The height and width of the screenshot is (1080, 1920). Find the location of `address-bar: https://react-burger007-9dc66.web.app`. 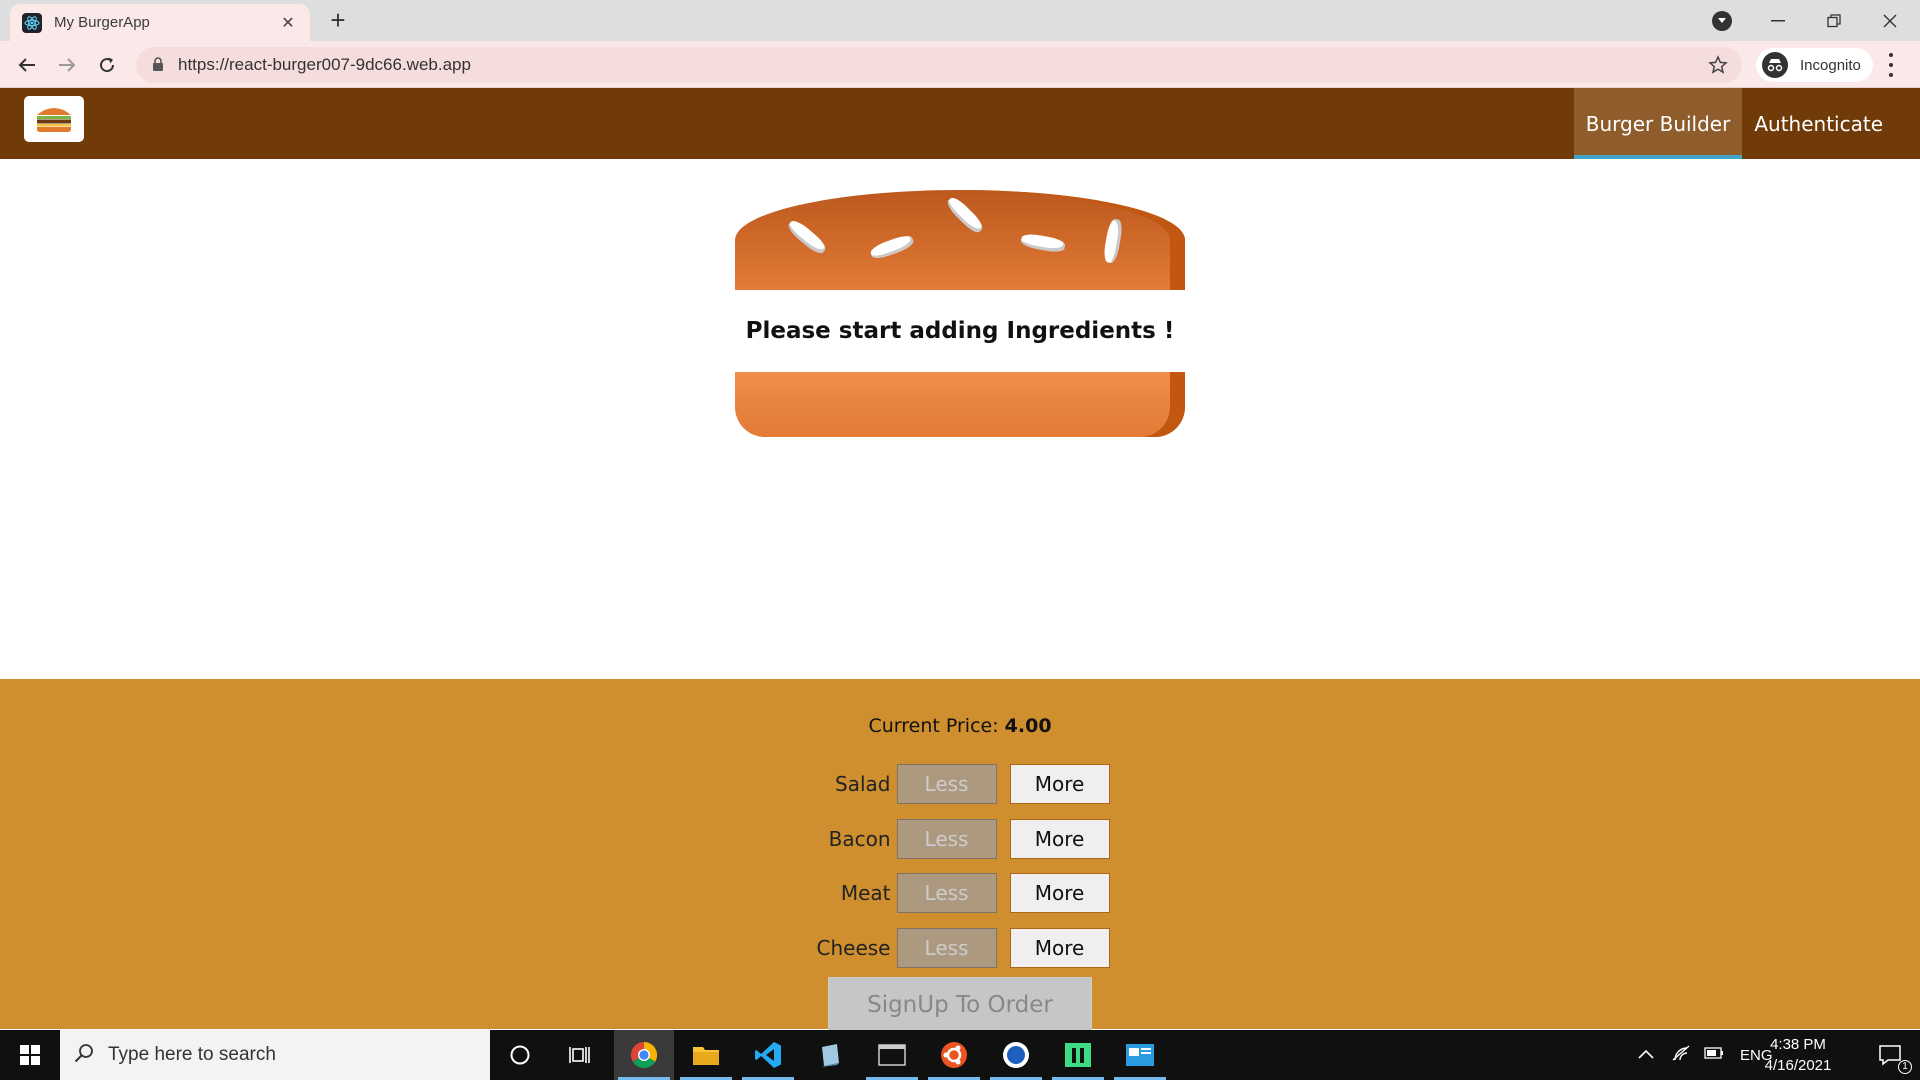

address-bar: https://react-burger007-9dc66.web.app is located at coordinates (939, 65).